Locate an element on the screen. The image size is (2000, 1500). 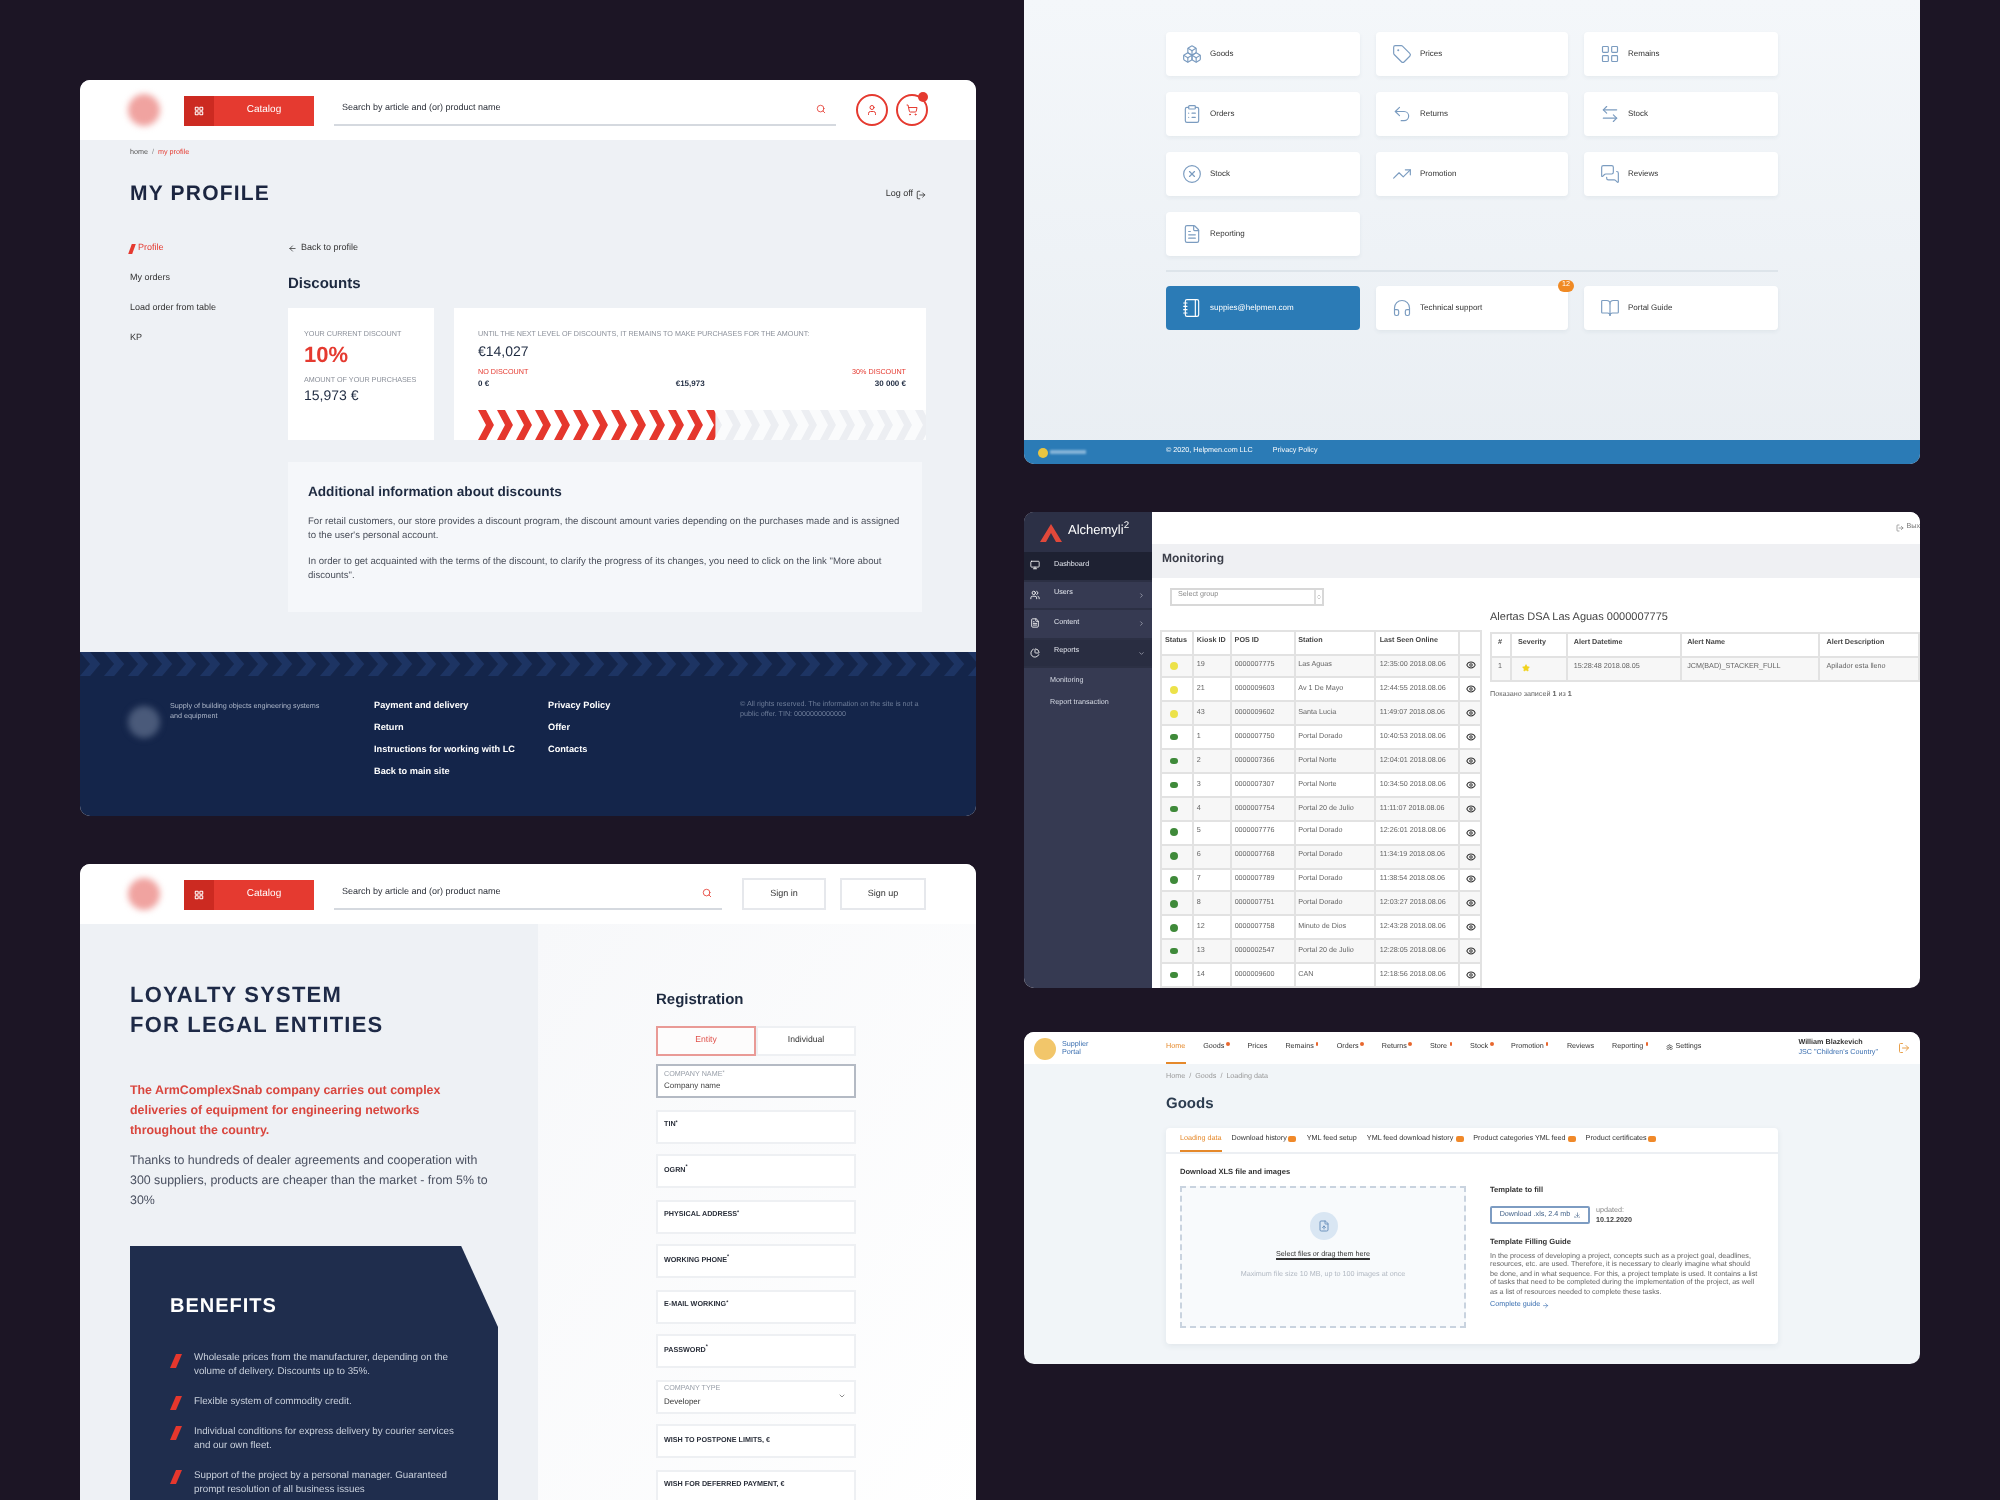
account-button is located at coordinates (872, 110).